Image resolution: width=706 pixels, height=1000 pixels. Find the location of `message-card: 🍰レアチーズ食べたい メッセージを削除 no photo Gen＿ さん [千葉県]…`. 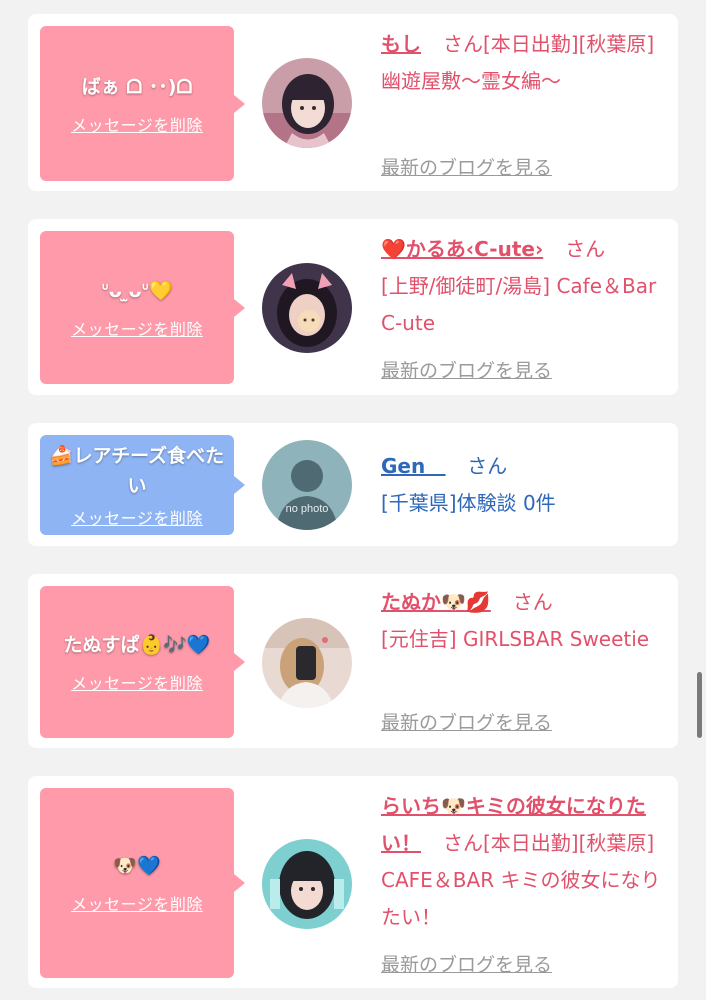

message-card: 🍰レアチーズ食べたい メッセージを削除 no photo Gen＿ さん [千葉県]… is located at coordinates (353, 484).